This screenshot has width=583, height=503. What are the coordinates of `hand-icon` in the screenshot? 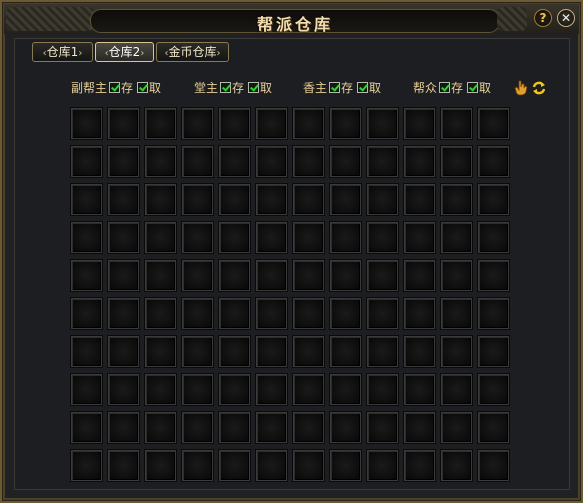 It's located at (521, 88).